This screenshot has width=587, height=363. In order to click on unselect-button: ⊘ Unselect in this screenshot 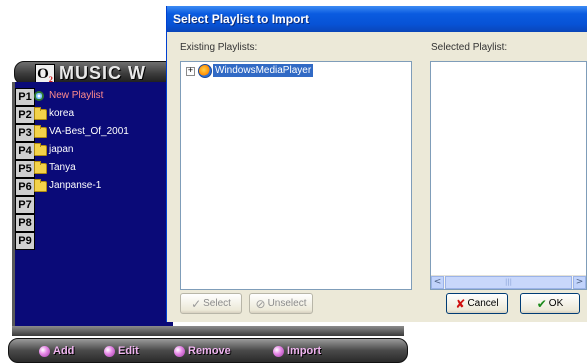, I will do `click(281, 303)`.